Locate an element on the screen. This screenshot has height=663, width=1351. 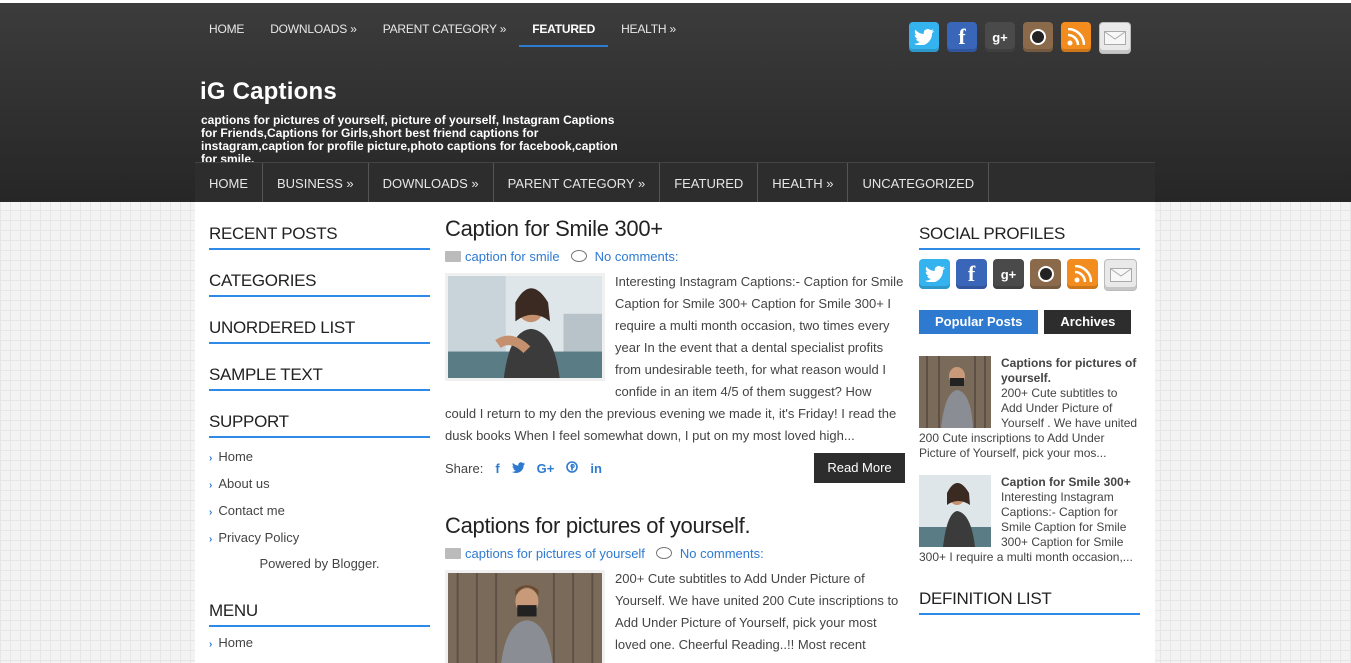
top-nav-featured: FEATURED is located at coordinates (564, 25).